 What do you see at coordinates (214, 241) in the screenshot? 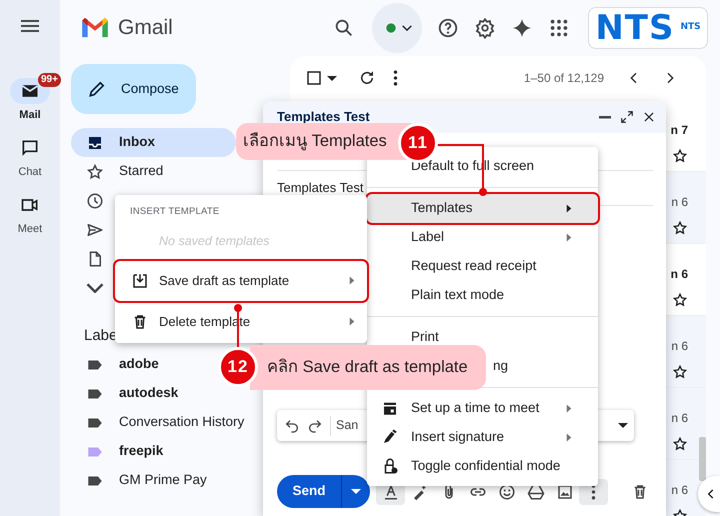
I see `empty-note: No saved templates` at bounding box center [214, 241].